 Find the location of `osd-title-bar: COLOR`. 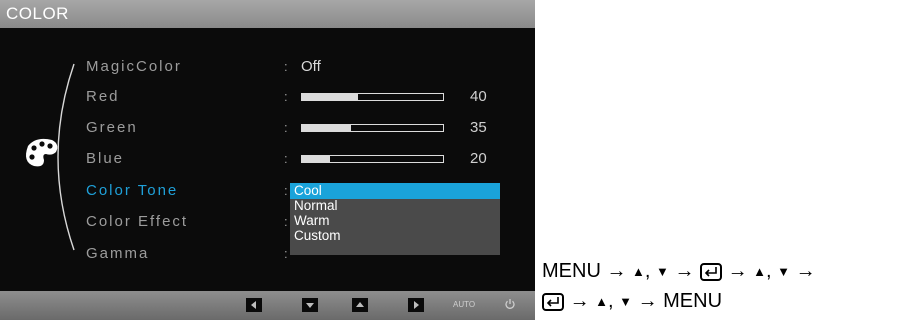

osd-title-bar: COLOR is located at coordinates (267, 14).